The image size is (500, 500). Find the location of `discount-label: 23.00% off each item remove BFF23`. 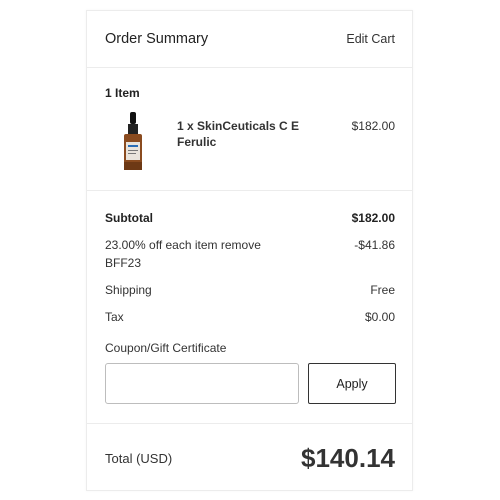

discount-label: 23.00% off each item remove BFF23 is located at coordinates (192, 254).